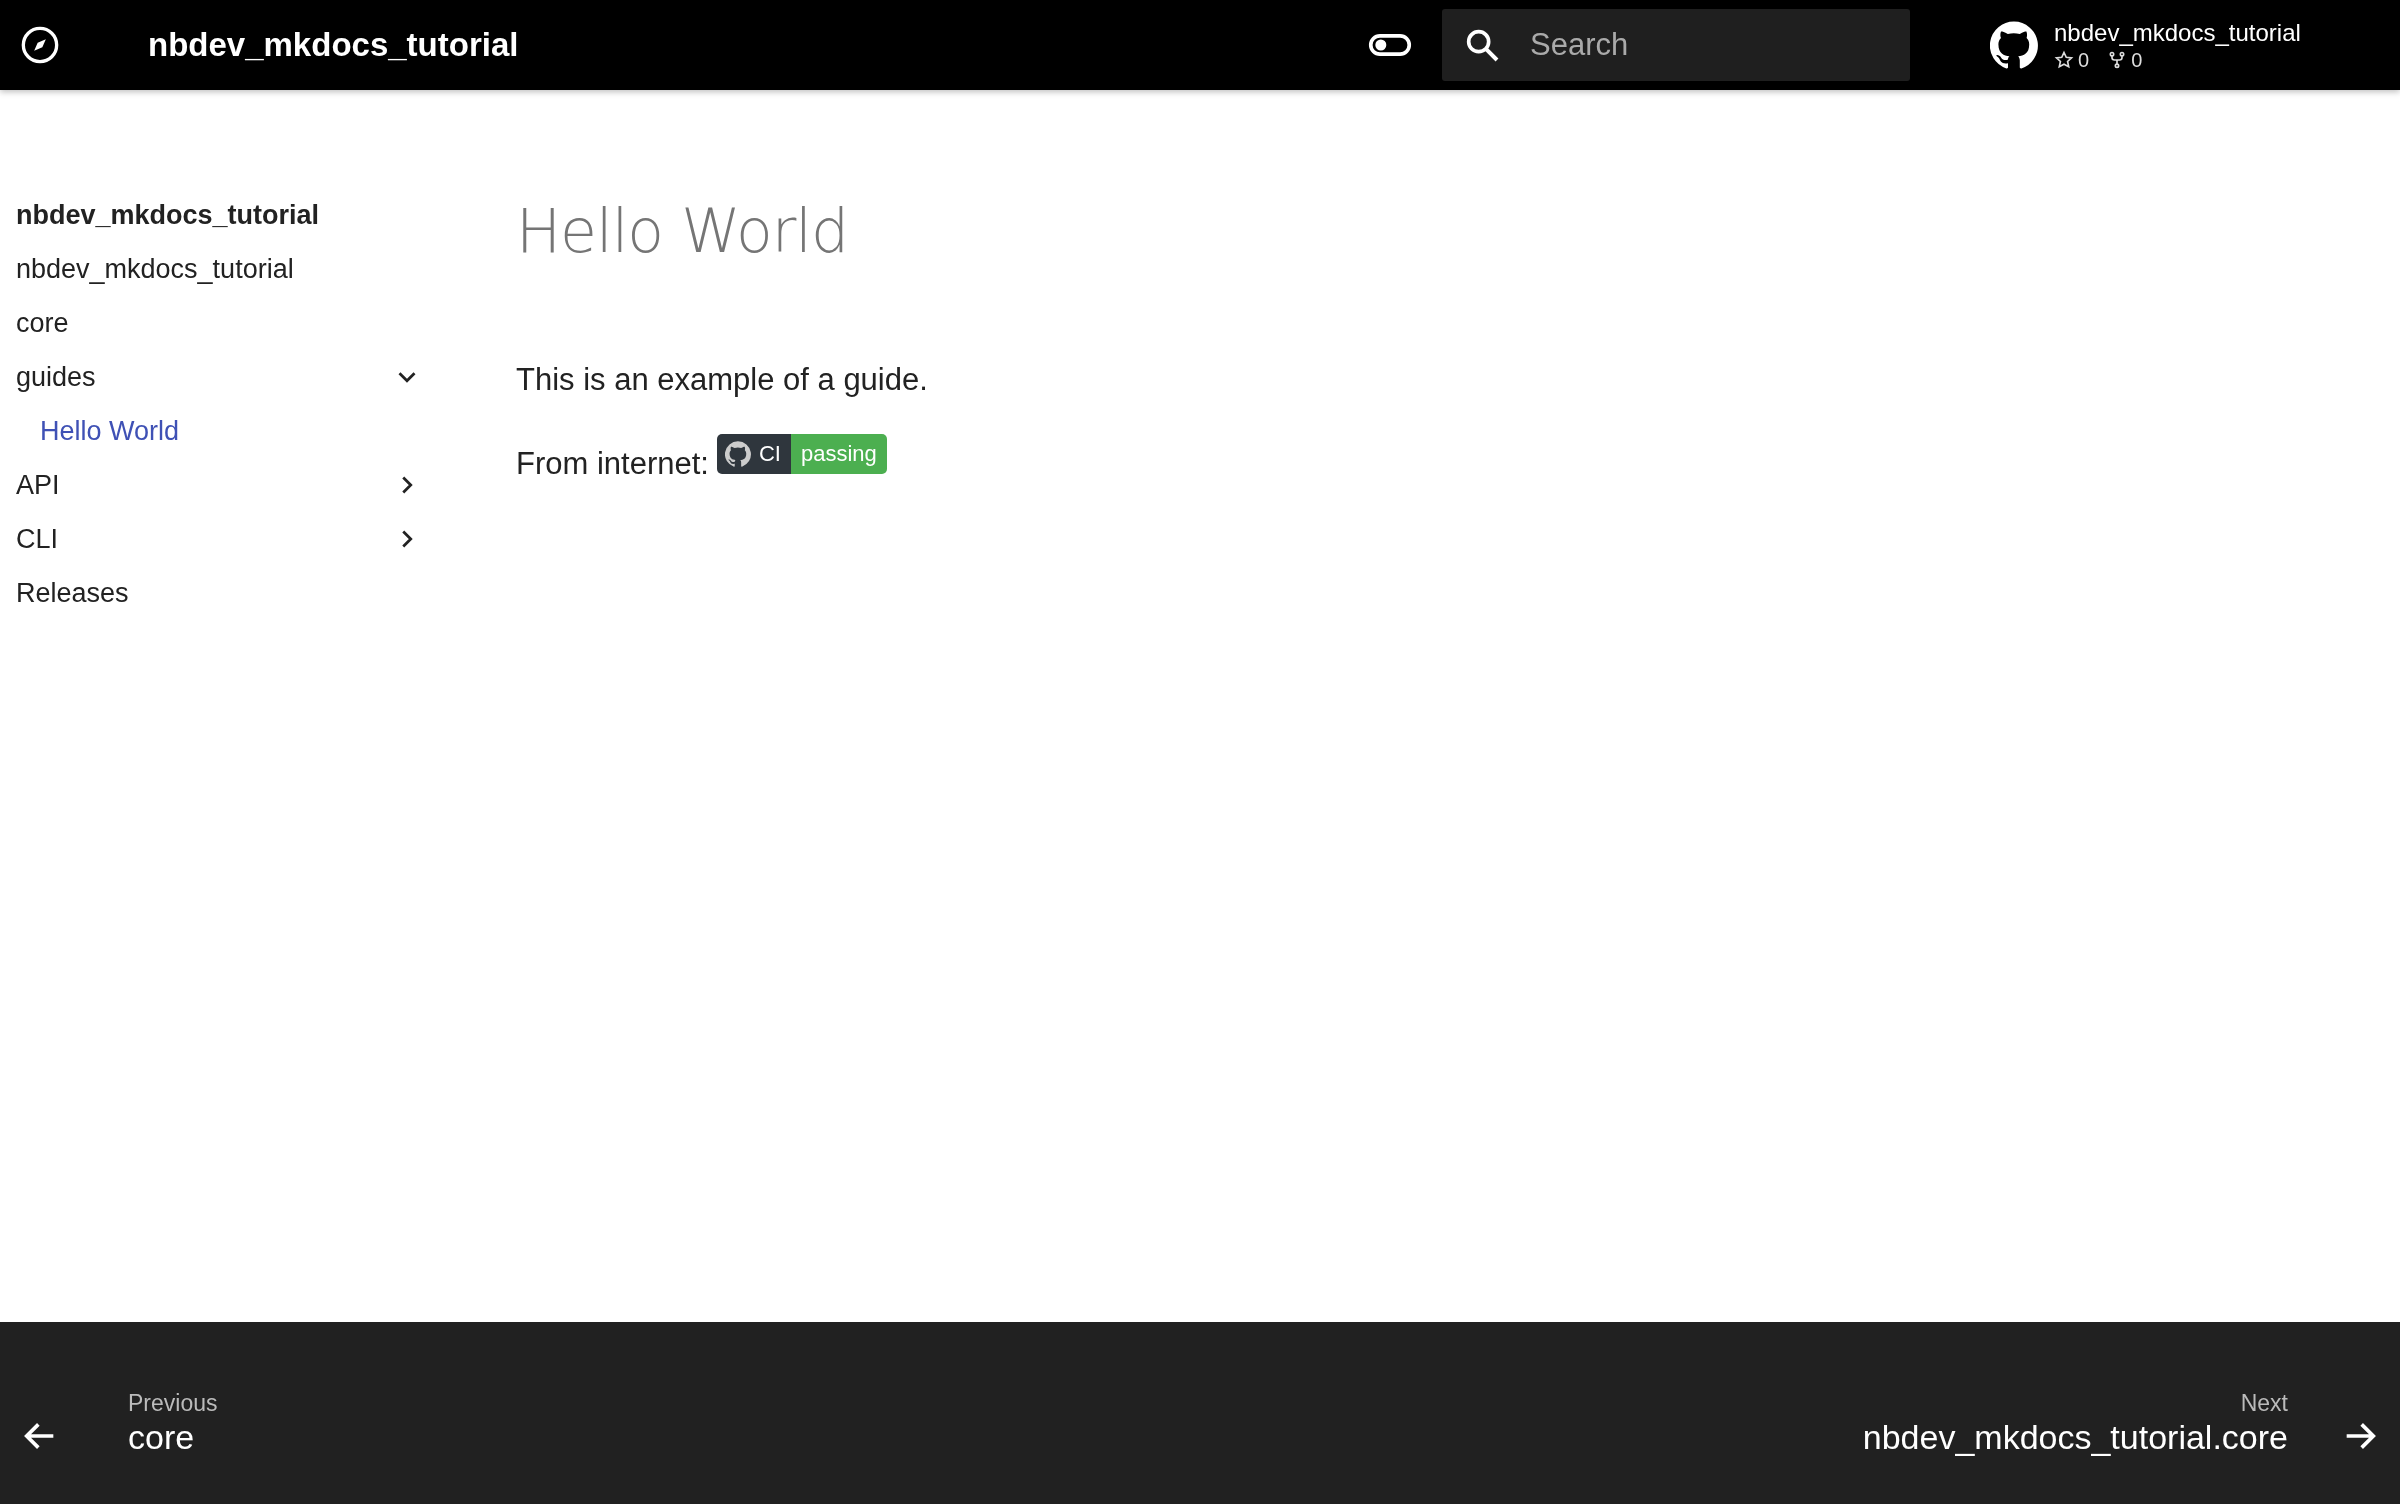  I want to click on status-badge: CI passing, so click(801, 454).